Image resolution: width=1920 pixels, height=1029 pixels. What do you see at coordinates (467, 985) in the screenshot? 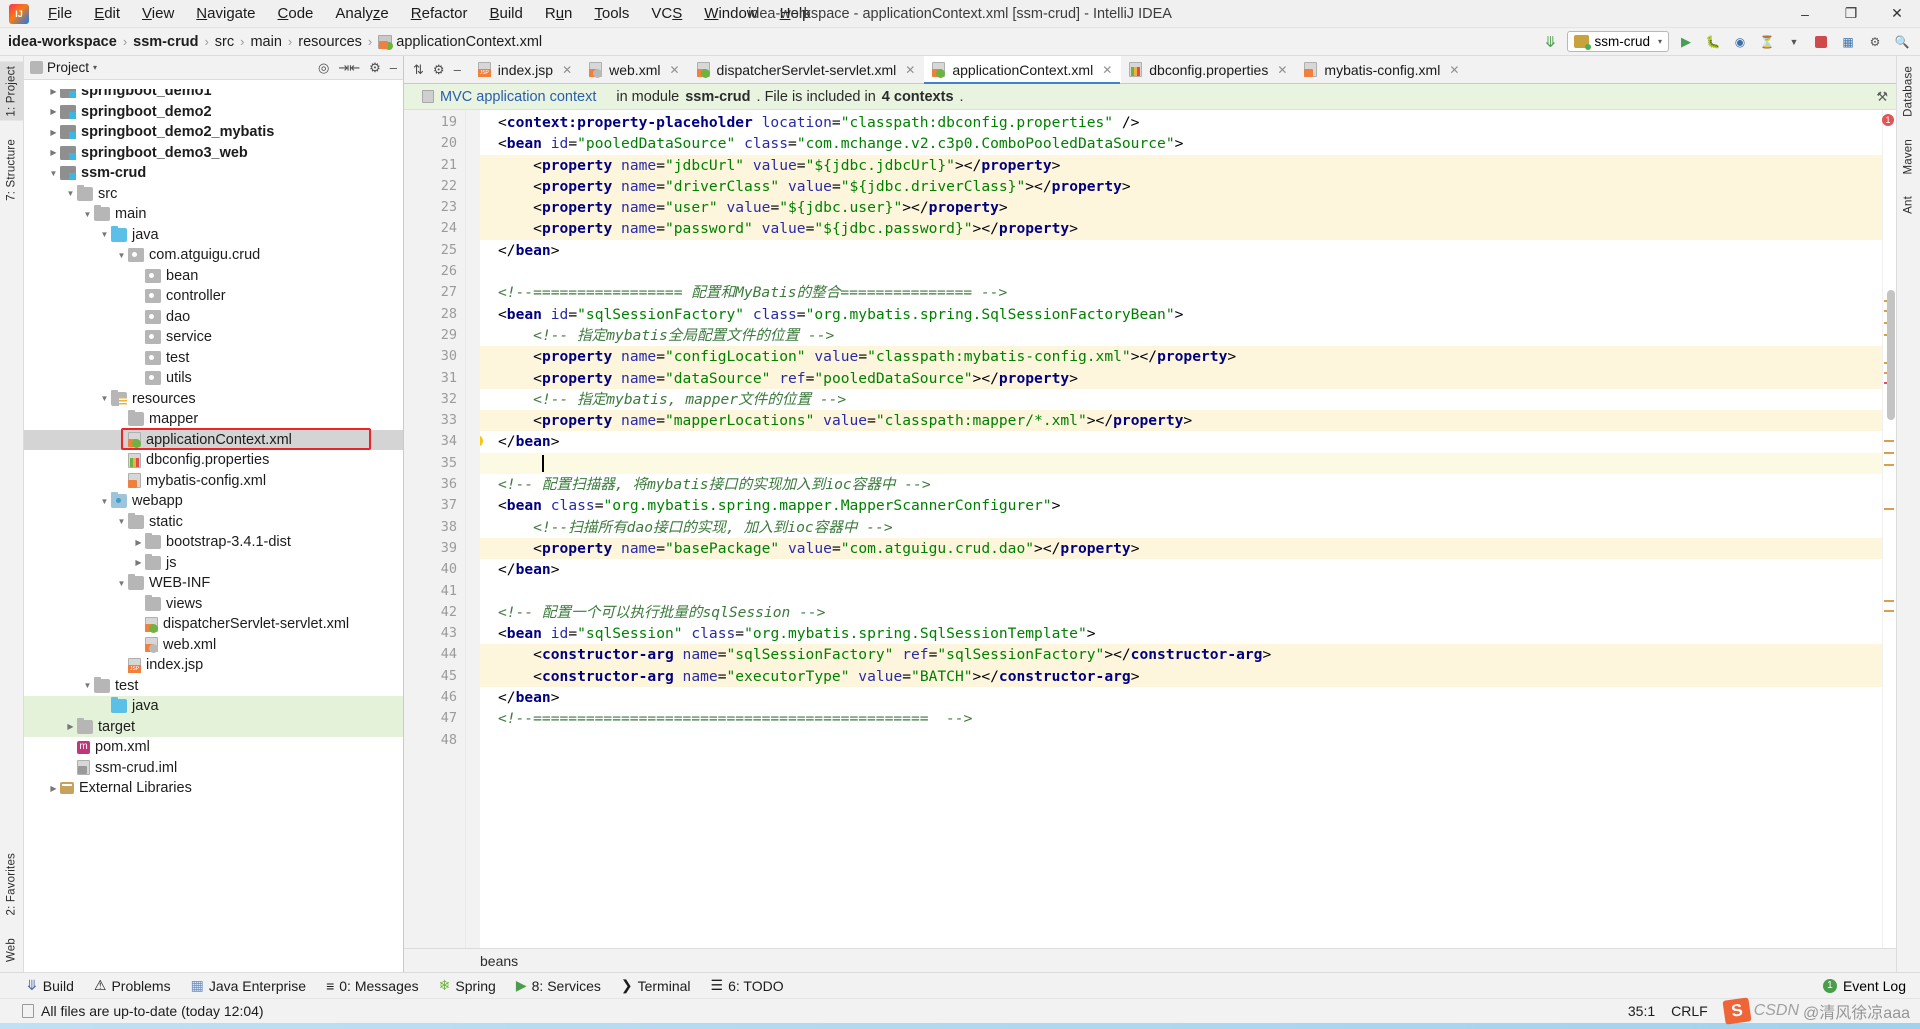
I see `toolwindow-spring: ❄ Spring` at bounding box center [467, 985].